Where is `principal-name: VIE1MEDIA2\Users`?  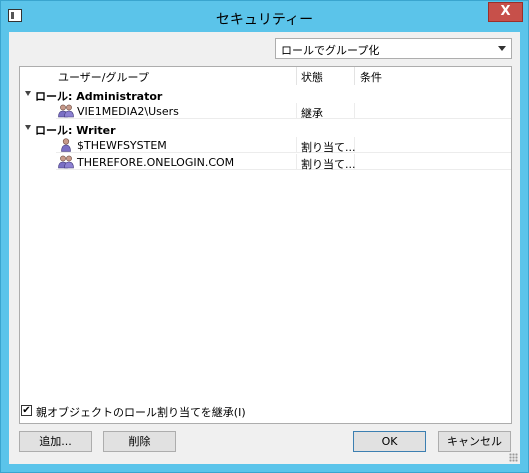 principal-name: VIE1MEDIA2\Users is located at coordinates (128, 111).